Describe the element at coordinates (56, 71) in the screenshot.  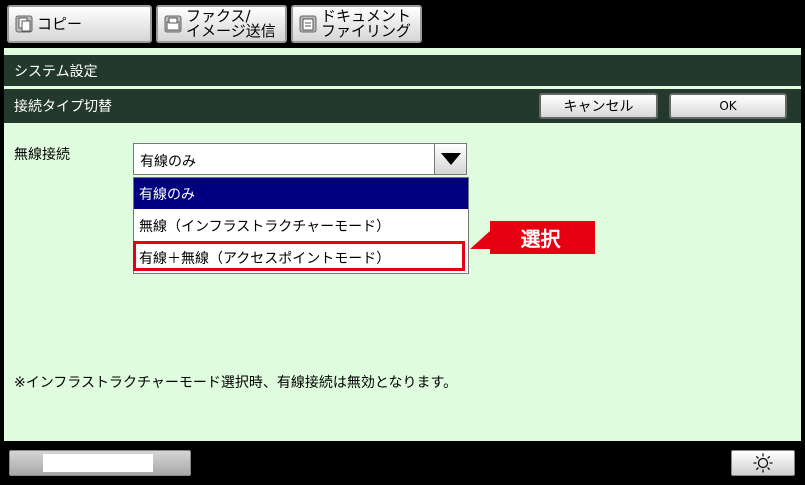
I see `system-settings-title: システム設定` at that location.